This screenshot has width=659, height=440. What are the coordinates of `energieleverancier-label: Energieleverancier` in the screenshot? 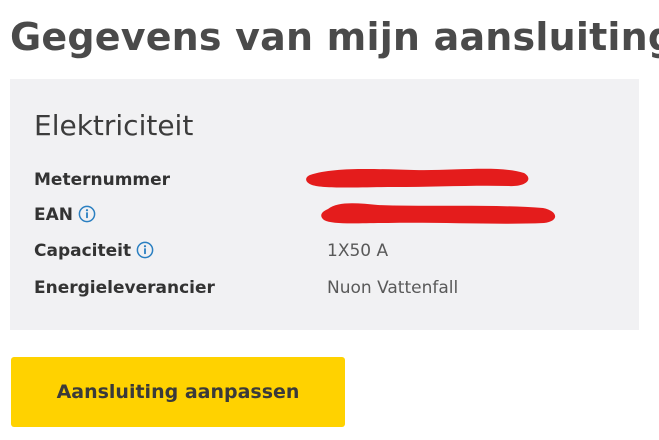 It's located at (124, 288).